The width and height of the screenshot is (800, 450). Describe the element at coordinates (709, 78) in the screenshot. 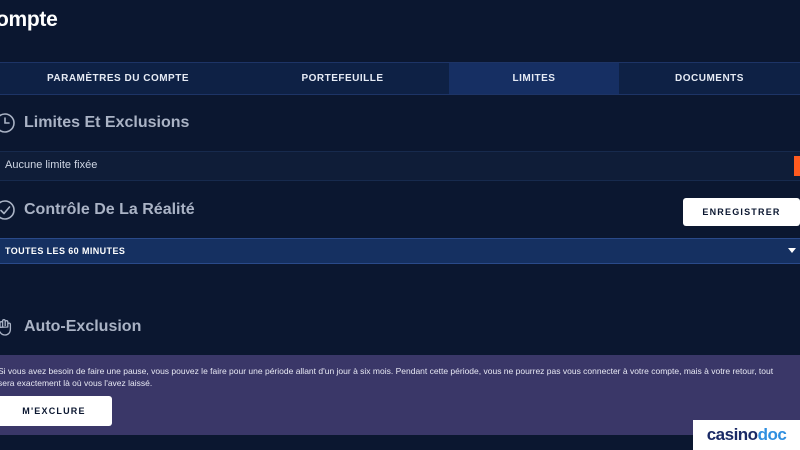

I see `tab-documents: DOCUMENTS` at that location.